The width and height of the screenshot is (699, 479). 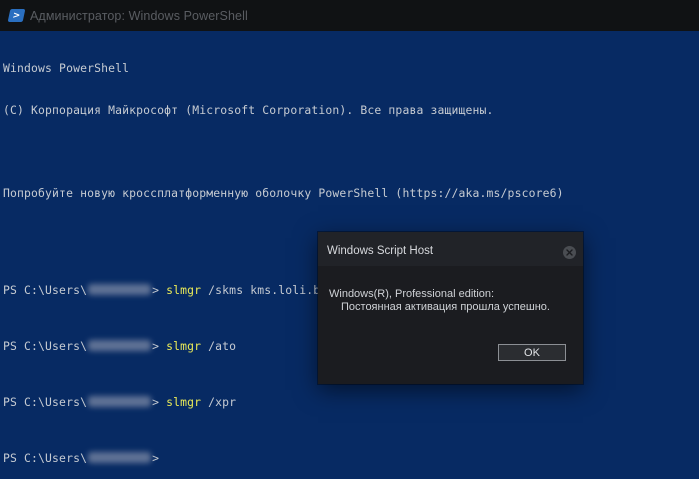 I want to click on dialog-message-status: Постоянная активация прошла успешно., so click(x=445, y=307).